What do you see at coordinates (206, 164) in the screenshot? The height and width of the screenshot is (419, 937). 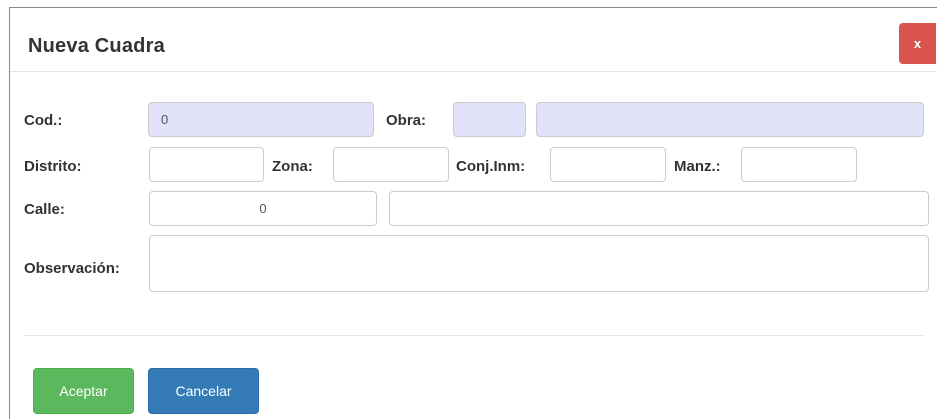 I see `distrito-input` at bounding box center [206, 164].